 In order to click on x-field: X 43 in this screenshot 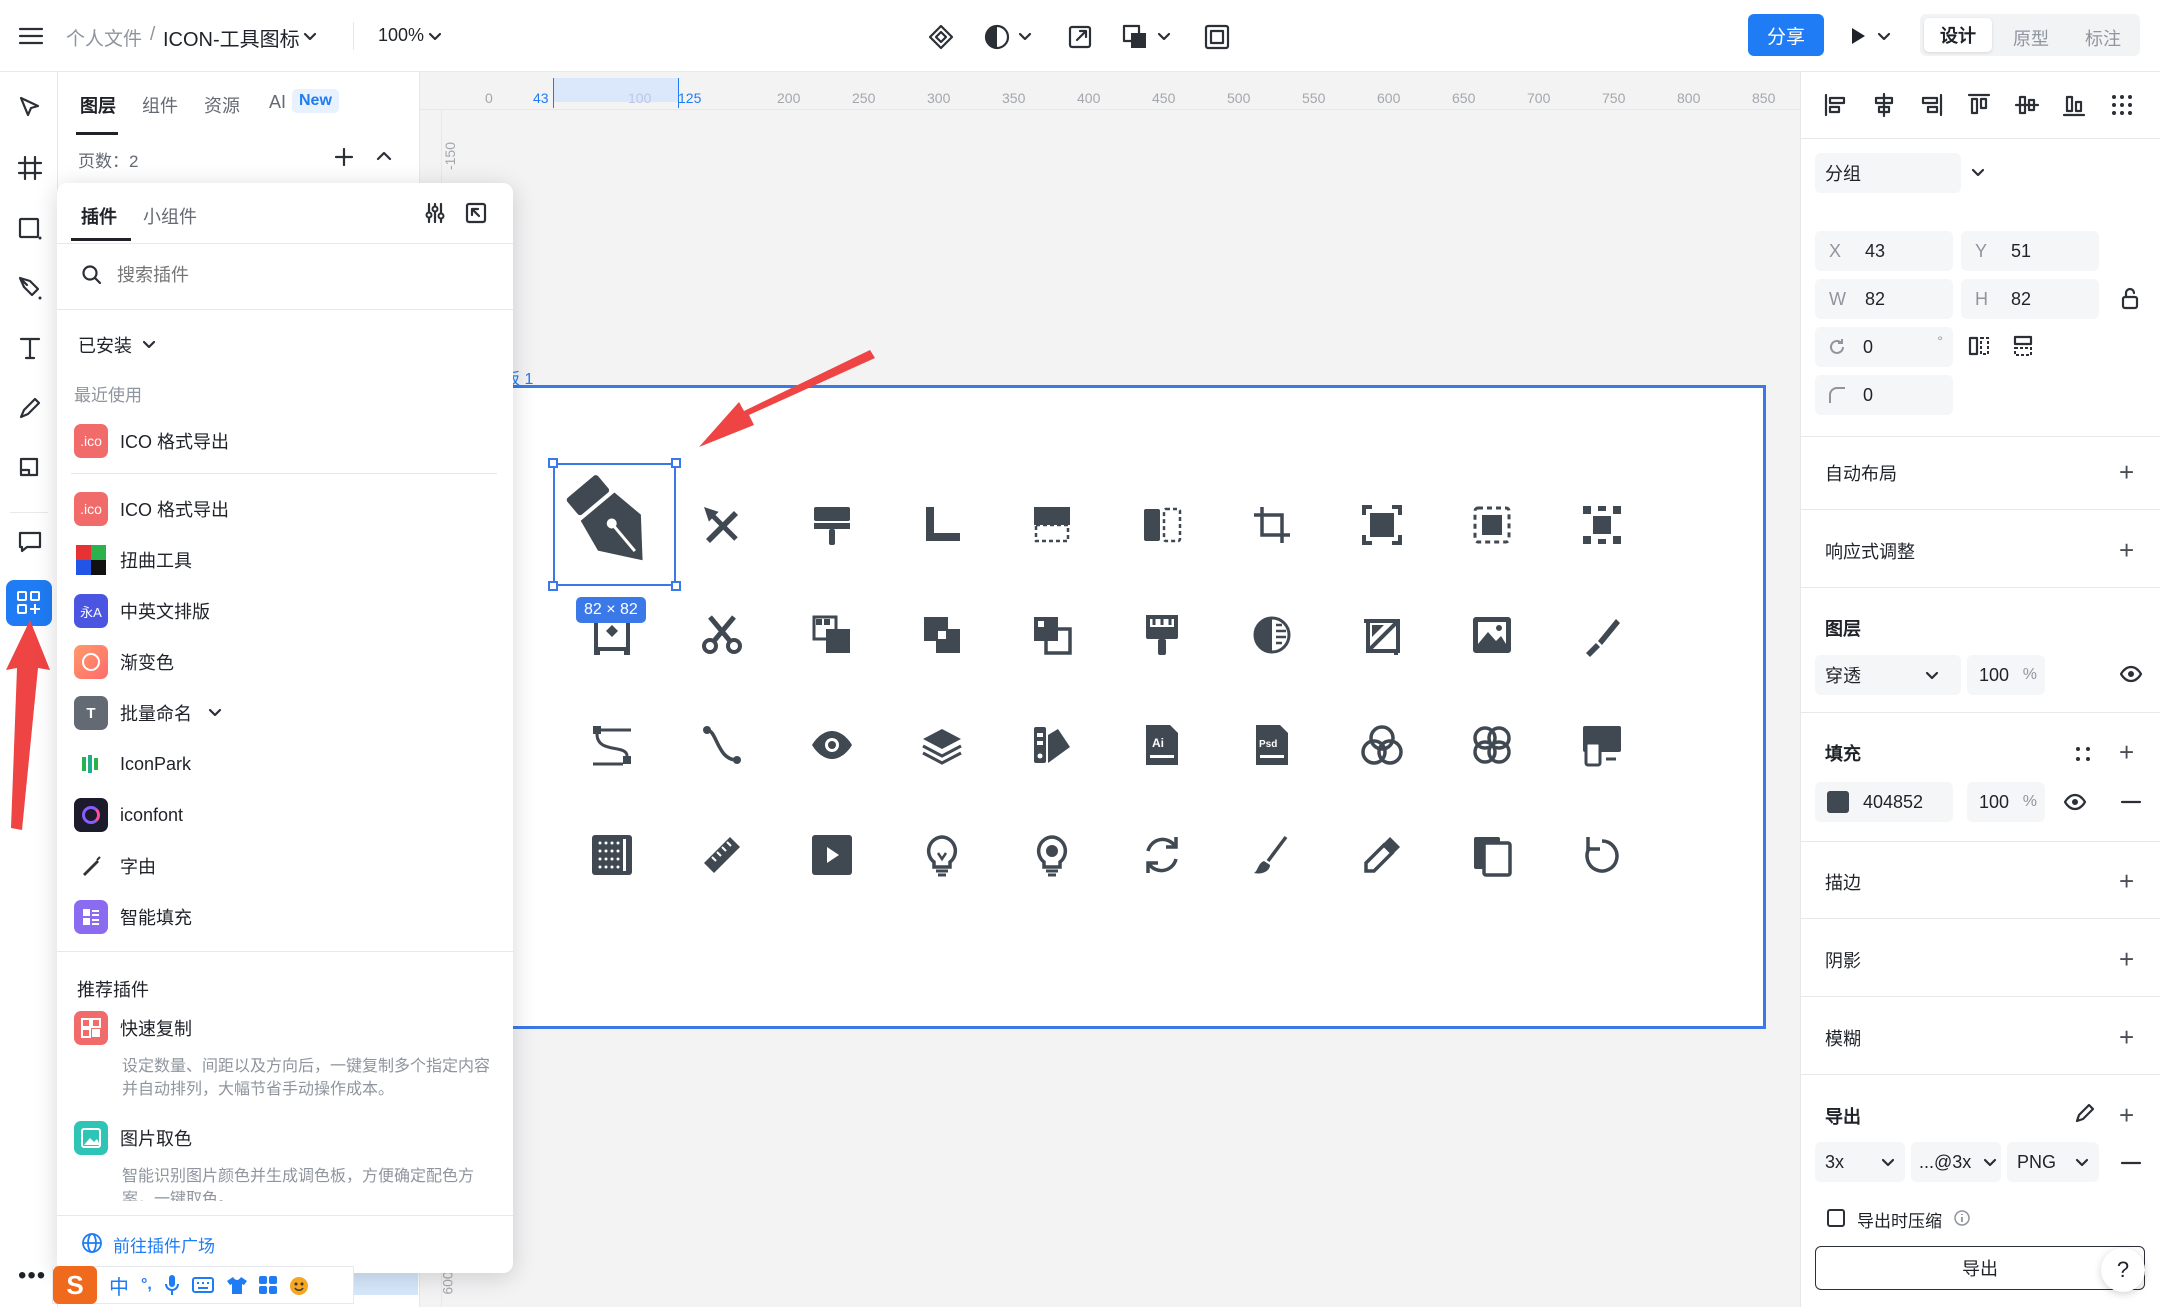, I will do `click(1884, 251)`.